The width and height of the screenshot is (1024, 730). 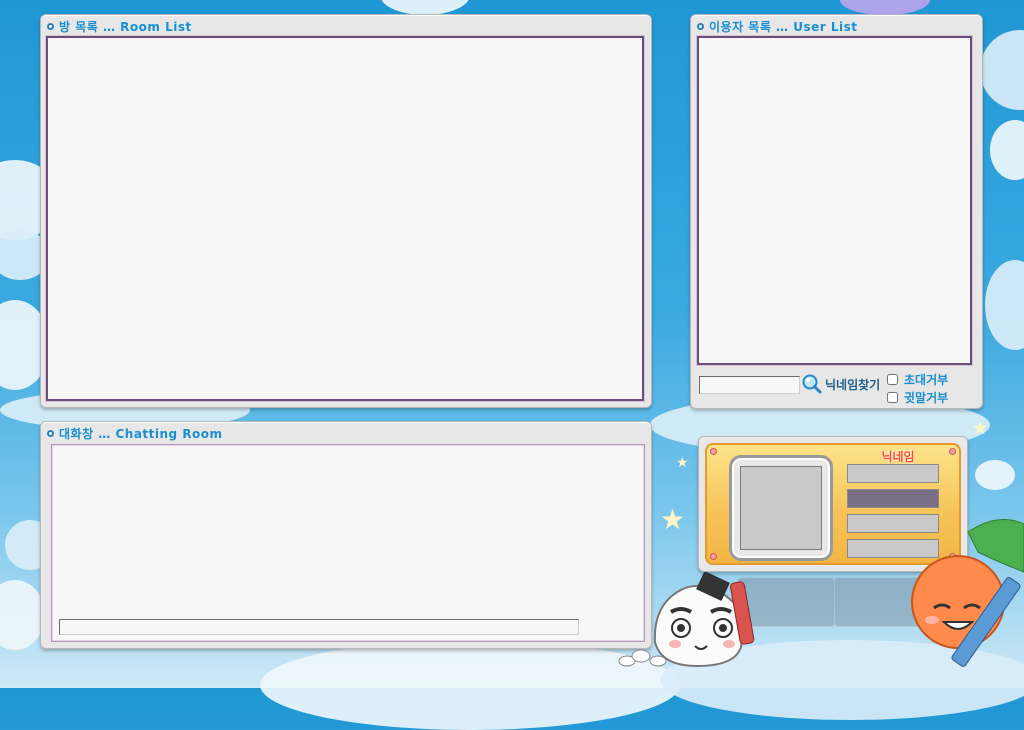 What do you see at coordinates (749, 385) in the screenshot?
I see `nickname-search-input` at bounding box center [749, 385].